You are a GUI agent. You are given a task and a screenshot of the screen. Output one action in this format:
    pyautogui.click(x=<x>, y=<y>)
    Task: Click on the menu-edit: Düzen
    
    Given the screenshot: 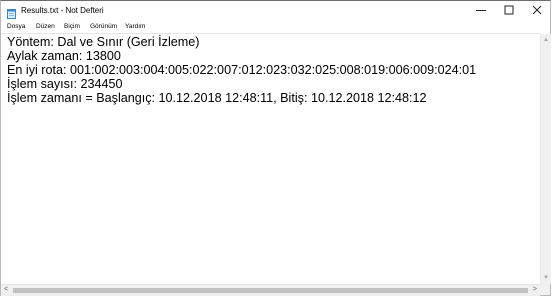 What is the action you would take?
    pyautogui.click(x=45, y=27)
    